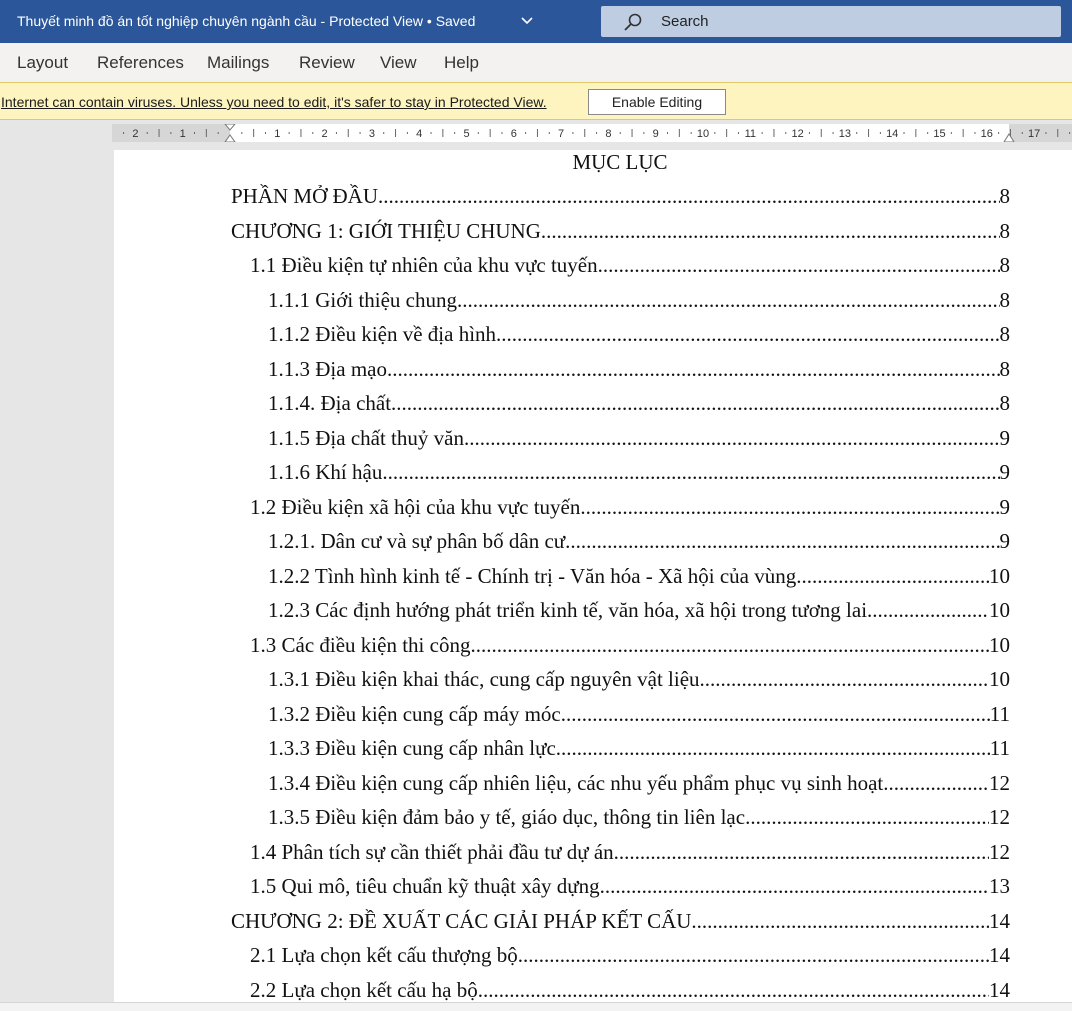 Image resolution: width=1072 pixels, height=1011 pixels. Describe the element at coordinates (386, 230) in the screenshot. I see `toc-entry-label: CHƯƠNG 1: GIỚI THIỆU CHUNG` at that location.